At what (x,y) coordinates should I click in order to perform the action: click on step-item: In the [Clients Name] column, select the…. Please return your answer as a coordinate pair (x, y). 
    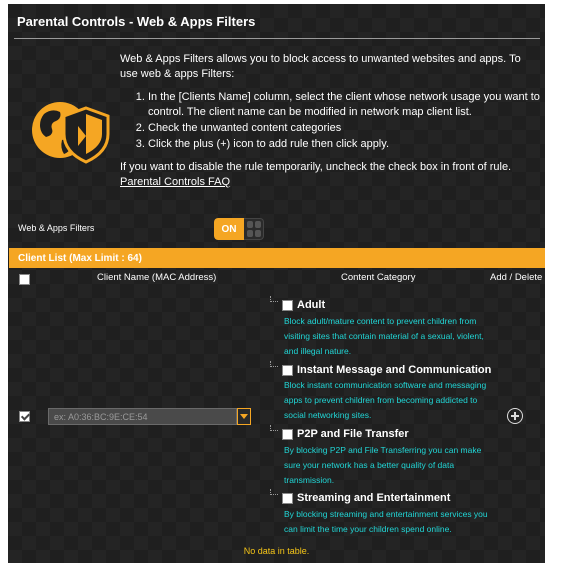
    Looking at the image, I should click on (344, 105).